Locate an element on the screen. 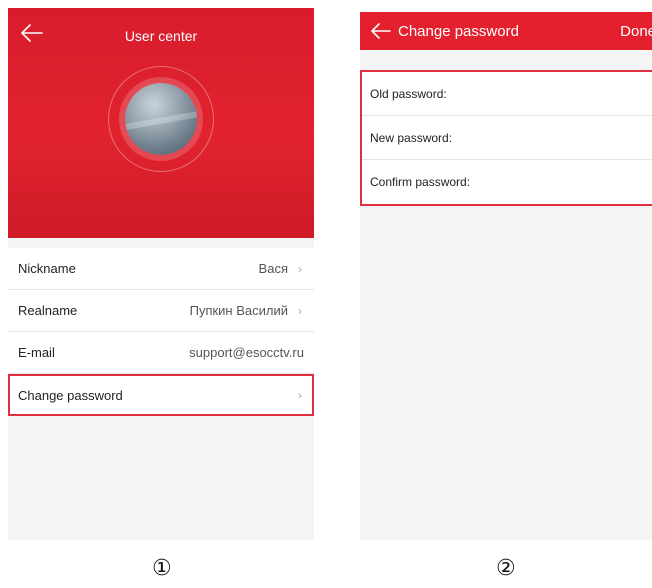 This screenshot has width=652, height=588. step-marker-1: ① is located at coordinates (162, 568).